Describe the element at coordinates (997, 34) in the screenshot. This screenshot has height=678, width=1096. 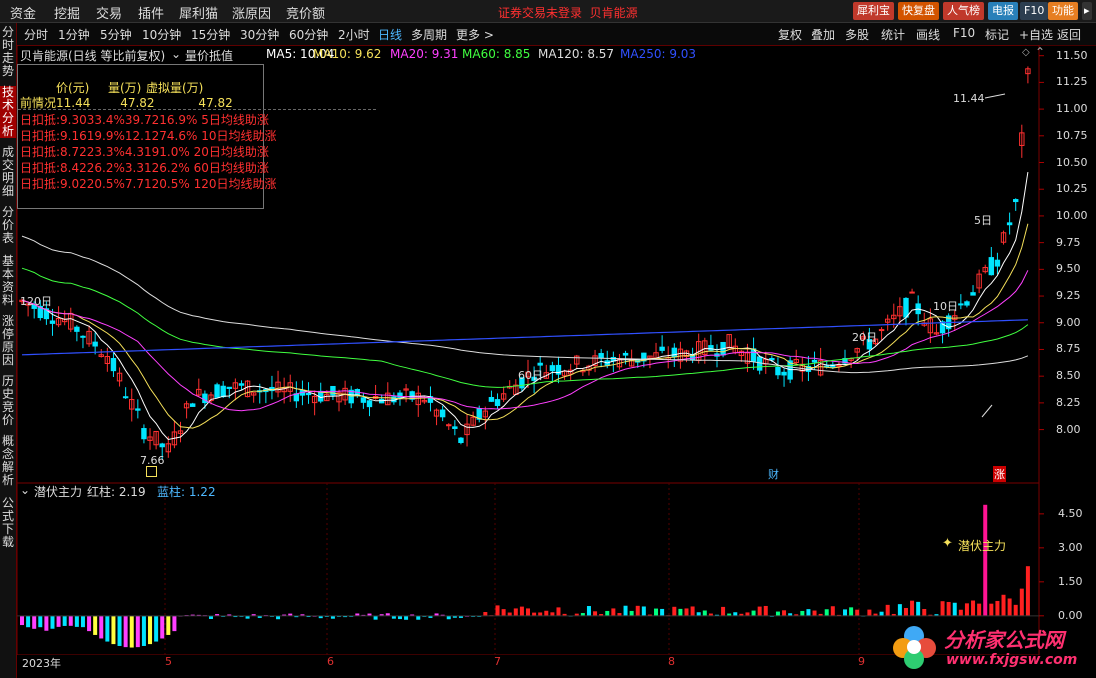
I see `tool-mark: 标记` at that location.